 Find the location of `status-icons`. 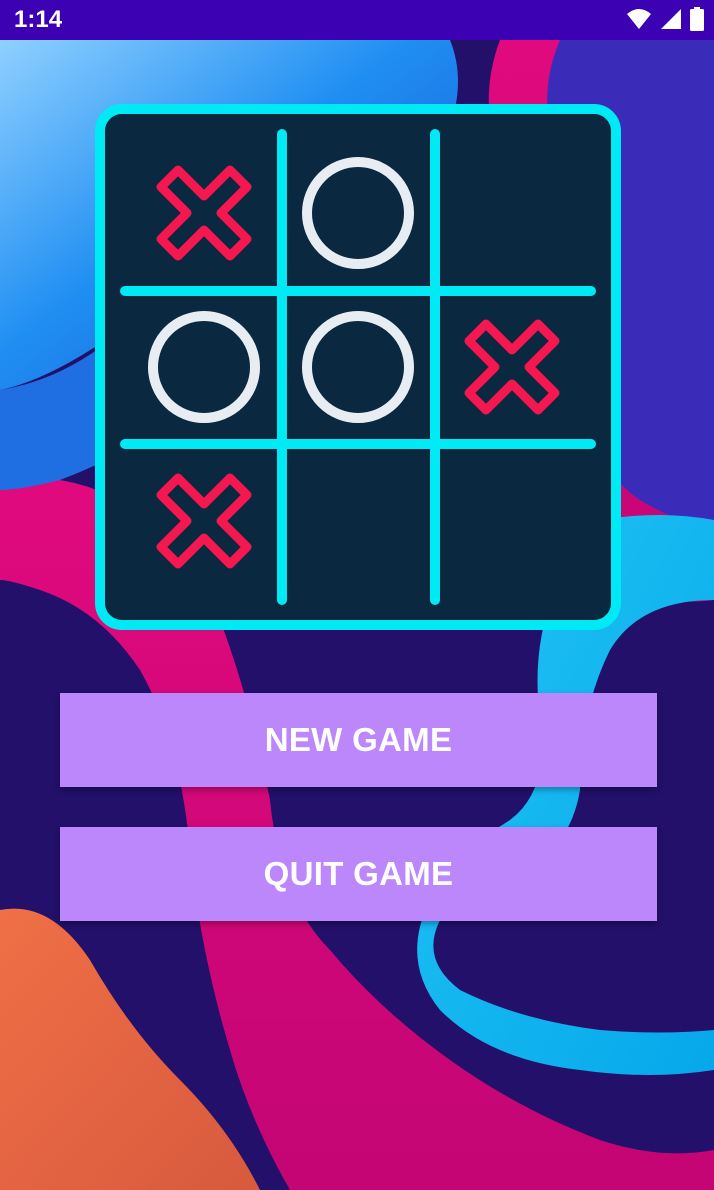

status-icons is located at coordinates (665, 19).